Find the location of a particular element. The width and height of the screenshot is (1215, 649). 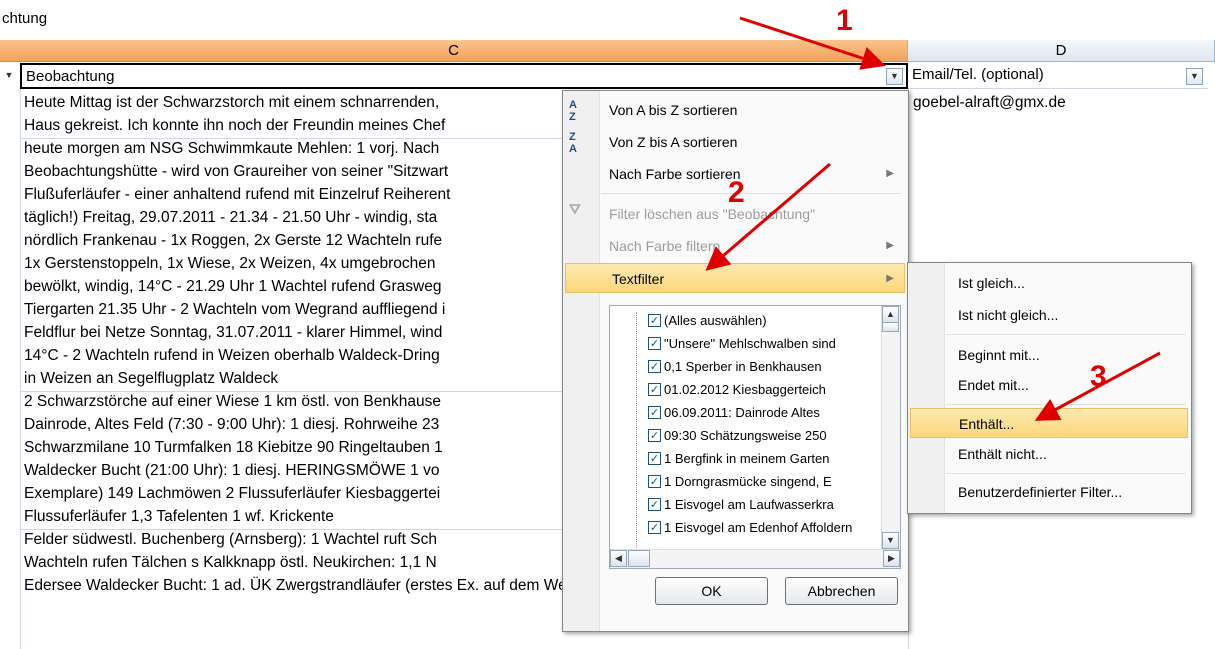

list-horizontal-scrollbar: ◀ ▶ is located at coordinates (755, 558).